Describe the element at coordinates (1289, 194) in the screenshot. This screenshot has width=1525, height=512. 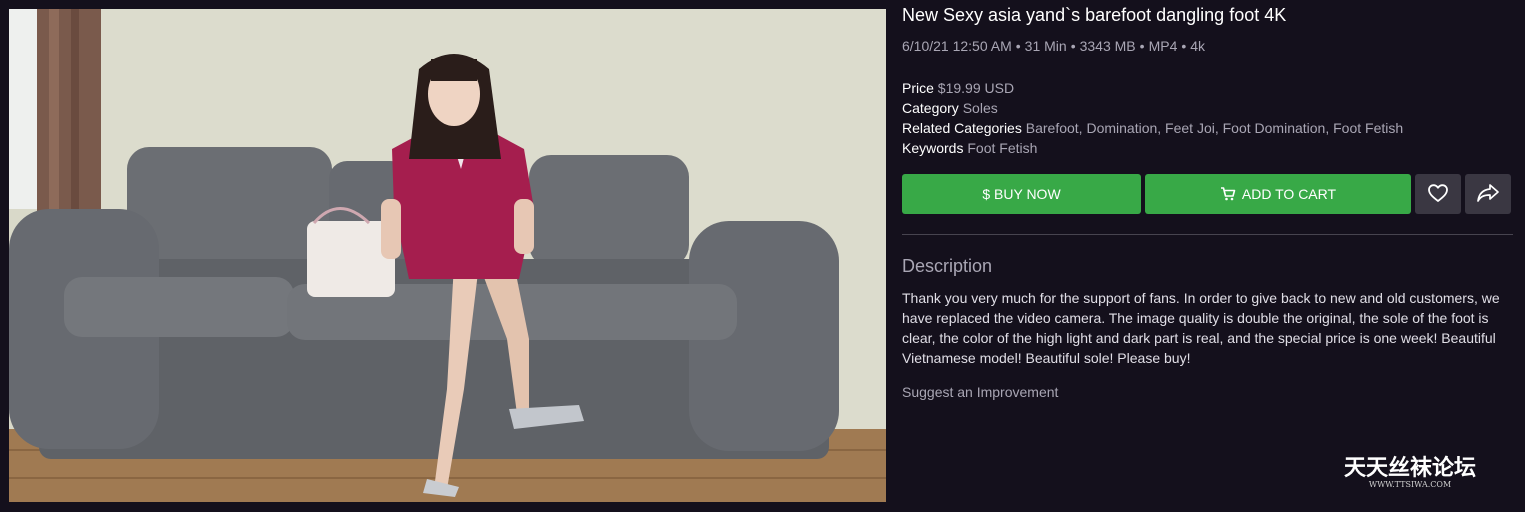
I see `add-to-cart-label: ADD TO CART` at that location.